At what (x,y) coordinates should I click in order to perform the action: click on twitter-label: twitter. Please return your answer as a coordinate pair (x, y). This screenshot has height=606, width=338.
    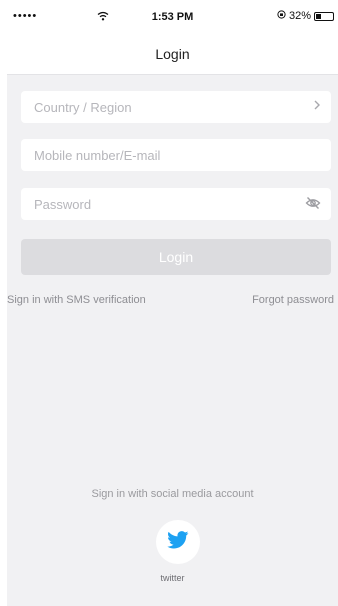
    Looking at the image, I should click on (172, 578).